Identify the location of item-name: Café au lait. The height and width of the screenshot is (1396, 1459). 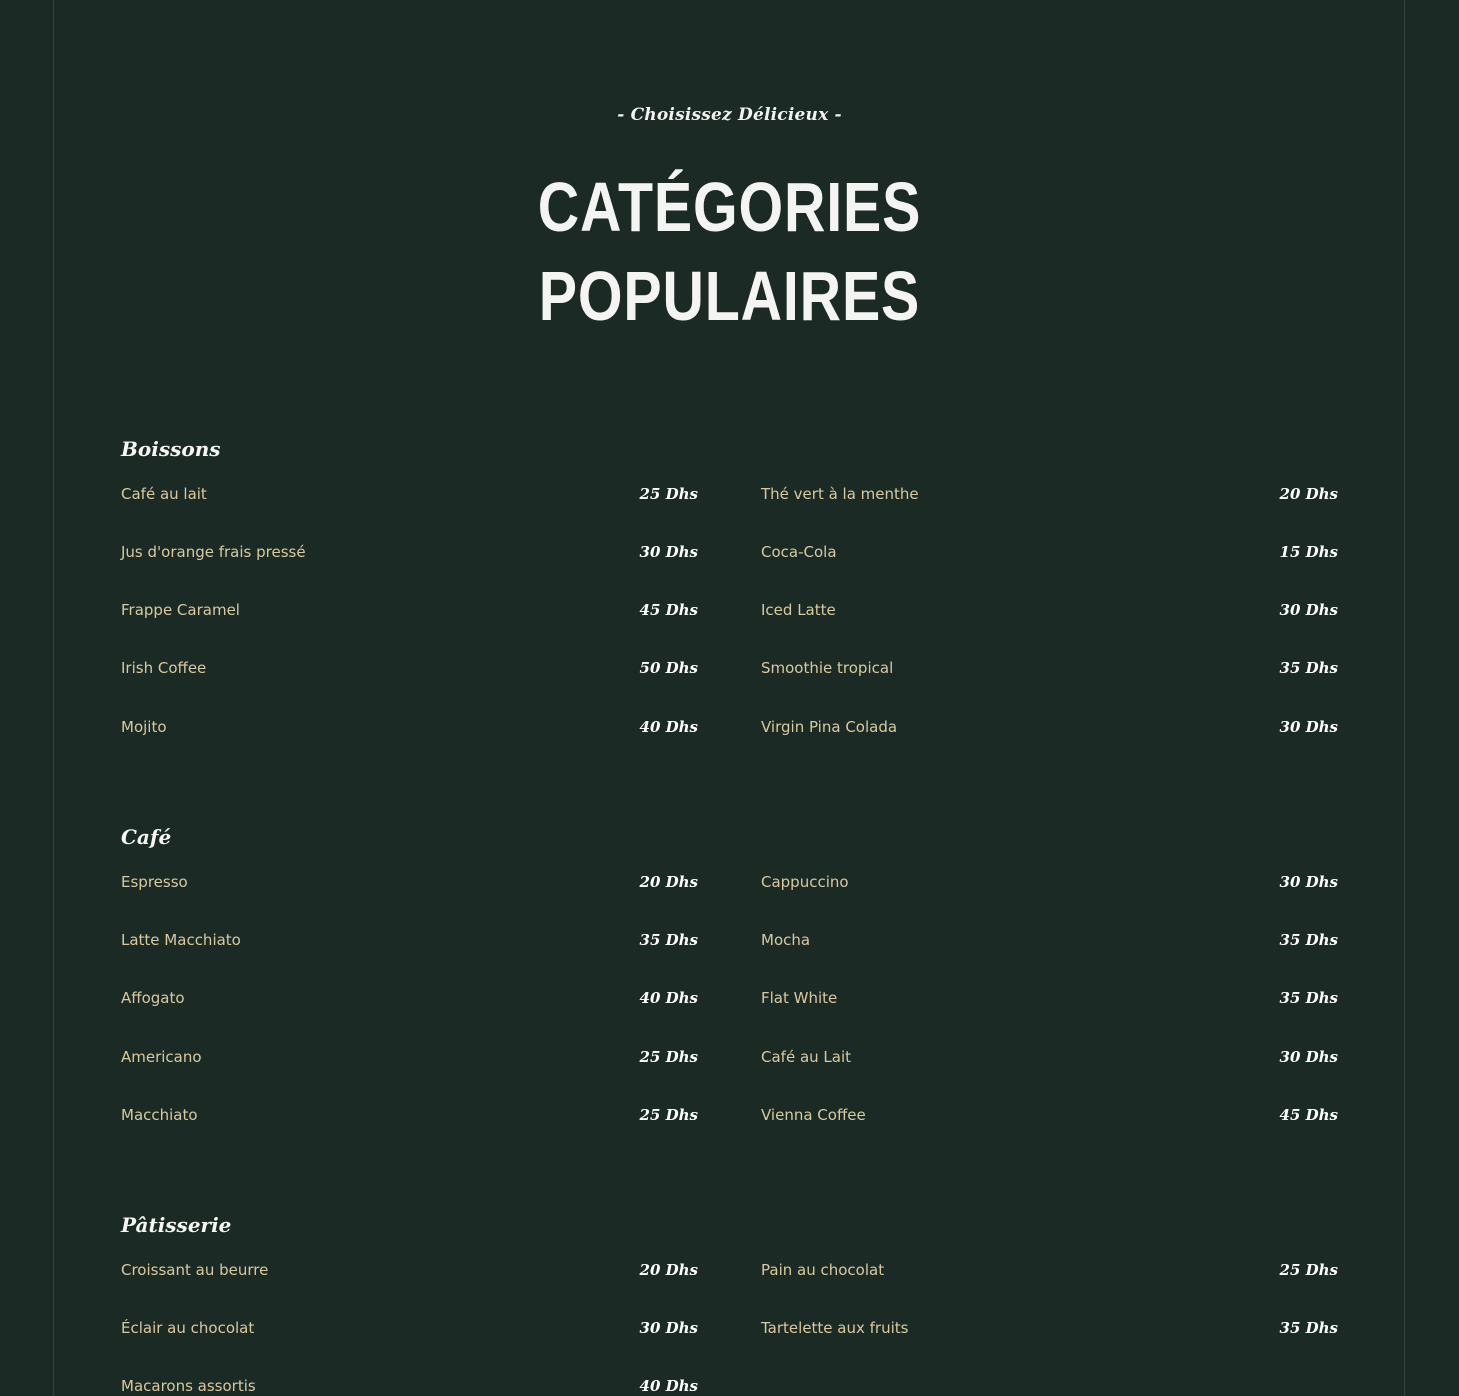
(164, 494).